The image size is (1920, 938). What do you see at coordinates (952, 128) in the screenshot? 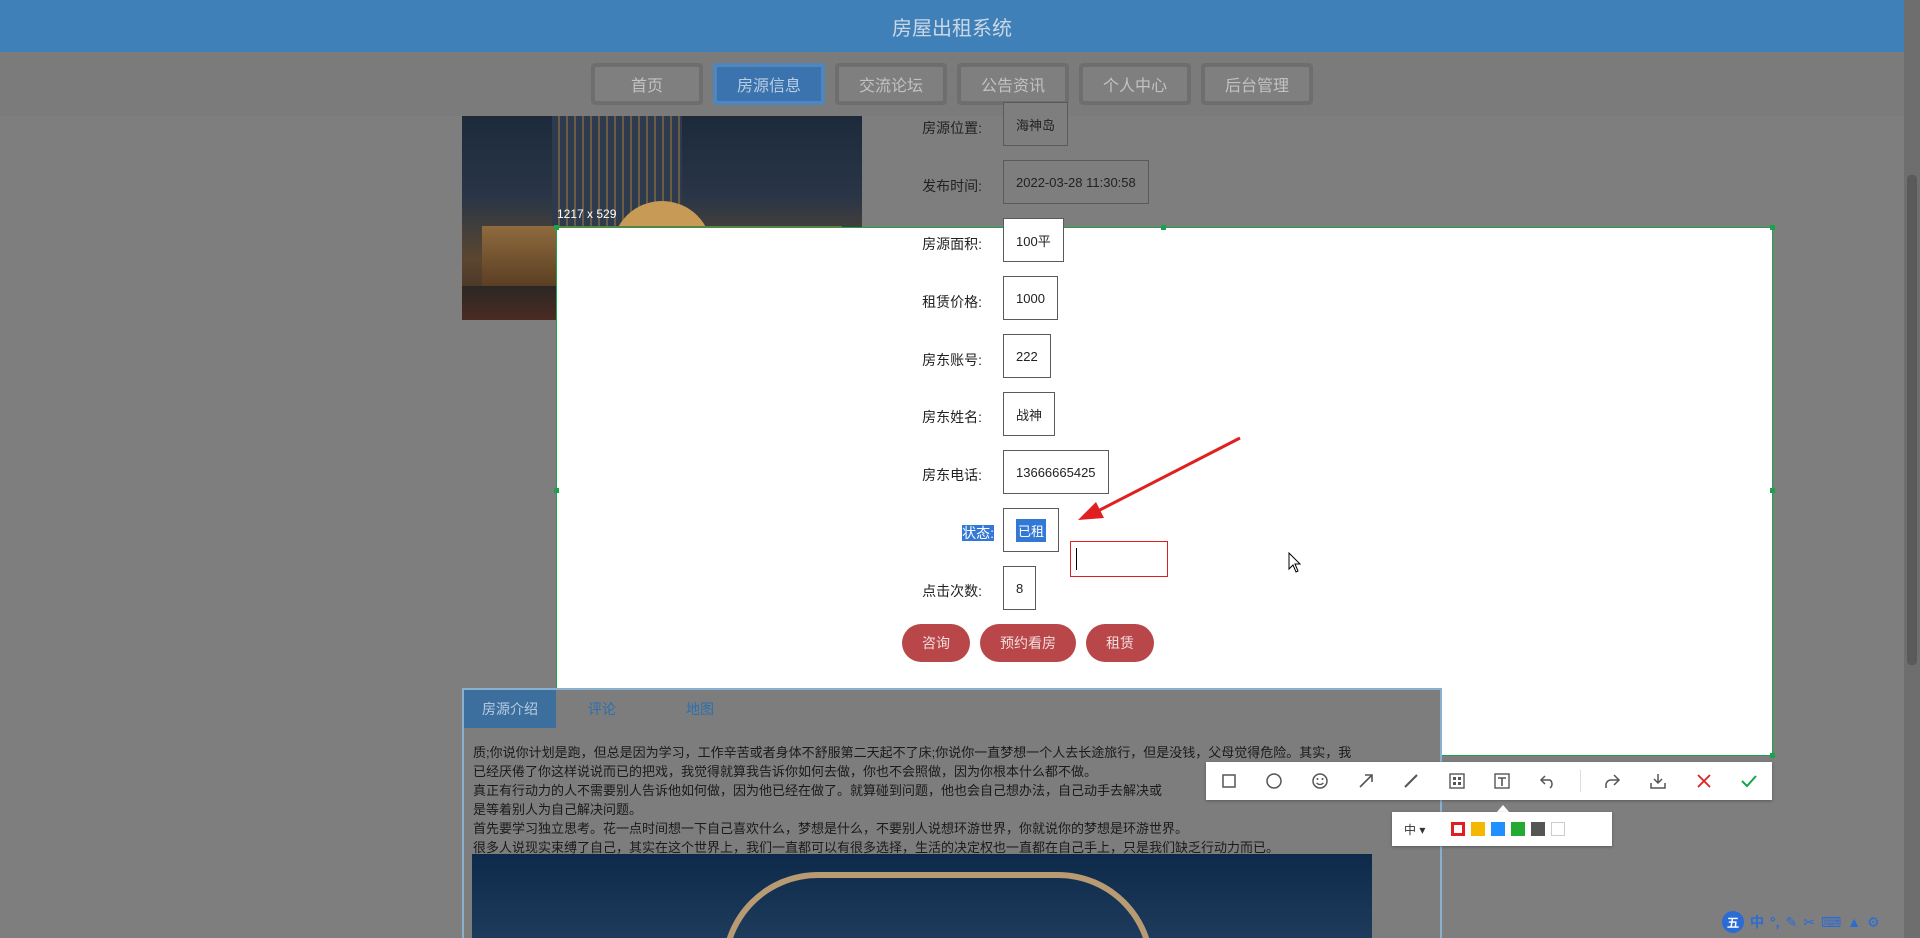
I see `location-label: 房源位置:` at bounding box center [952, 128].